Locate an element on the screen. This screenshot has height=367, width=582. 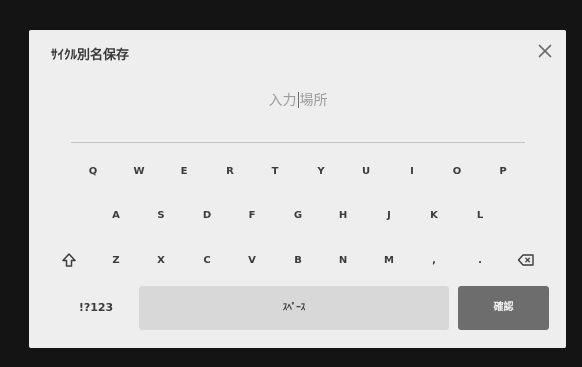
key-l: L is located at coordinates (480, 216).